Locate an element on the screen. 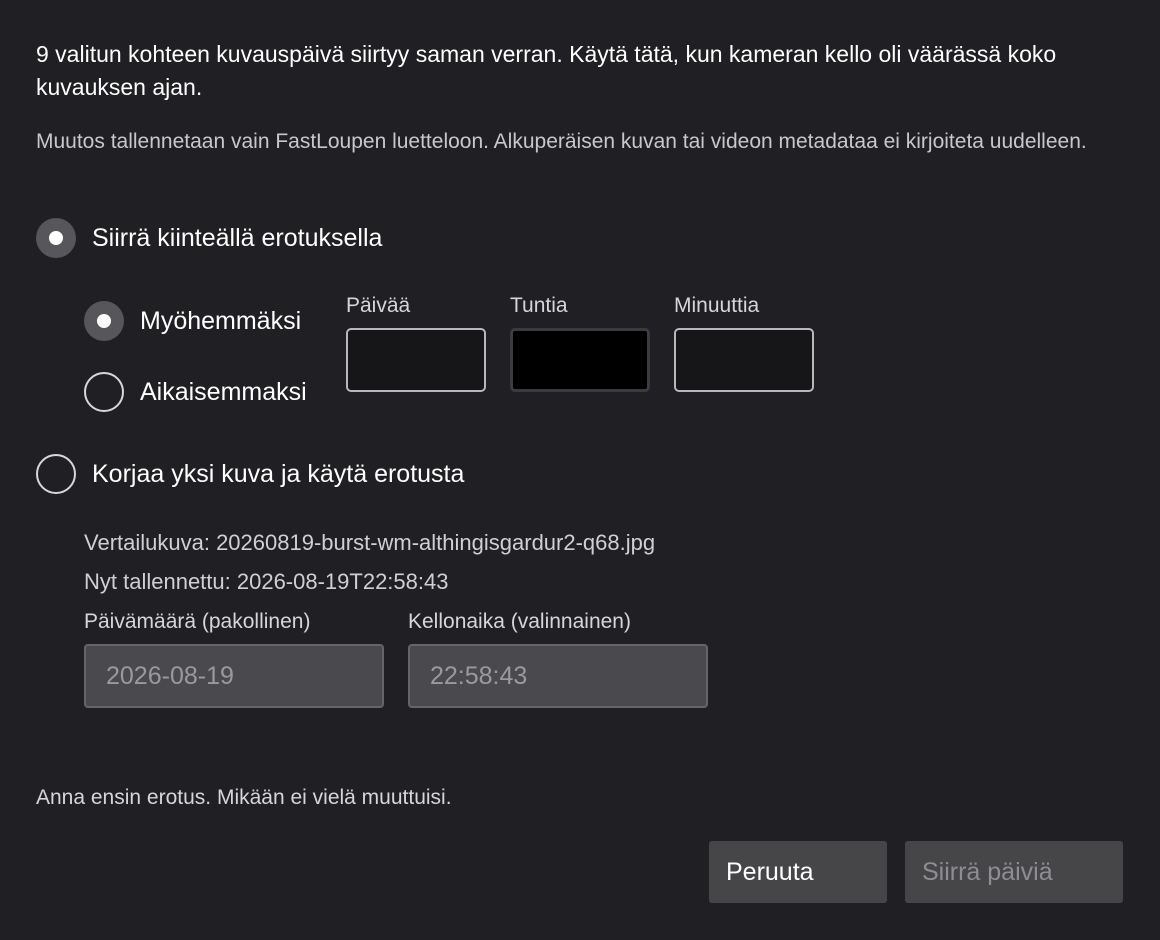 The width and height of the screenshot is (1160, 940). direction-later-radio is located at coordinates (104, 321).